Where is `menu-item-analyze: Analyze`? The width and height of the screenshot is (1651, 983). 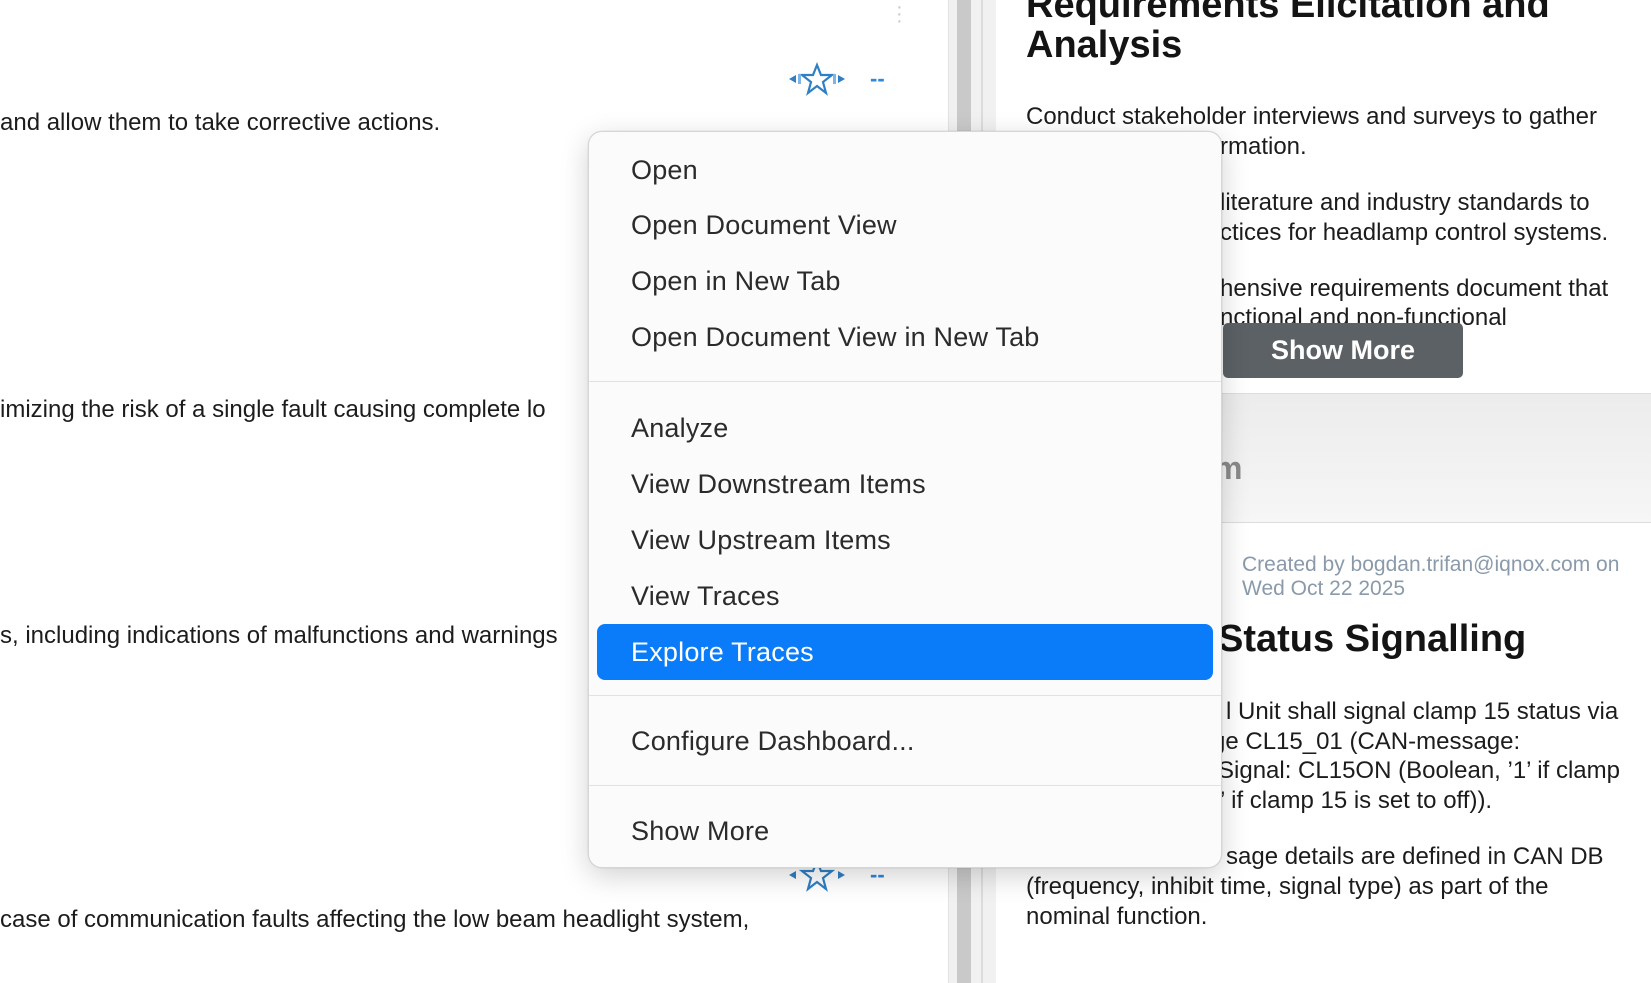
menu-item-analyze: Analyze is located at coordinates (905, 428).